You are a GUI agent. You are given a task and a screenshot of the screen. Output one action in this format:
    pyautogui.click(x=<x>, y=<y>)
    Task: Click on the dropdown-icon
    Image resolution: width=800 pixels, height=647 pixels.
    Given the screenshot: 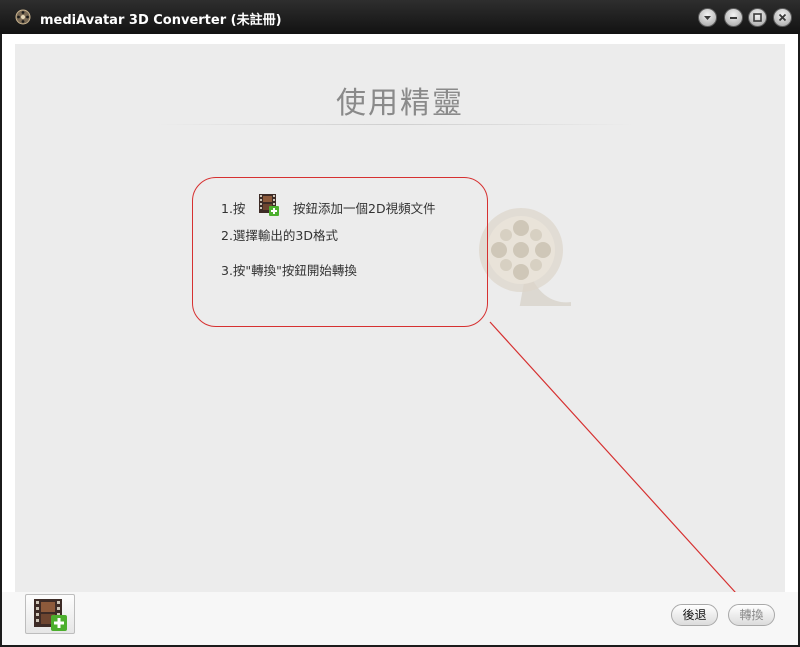 What is the action you would take?
    pyautogui.click(x=707, y=18)
    